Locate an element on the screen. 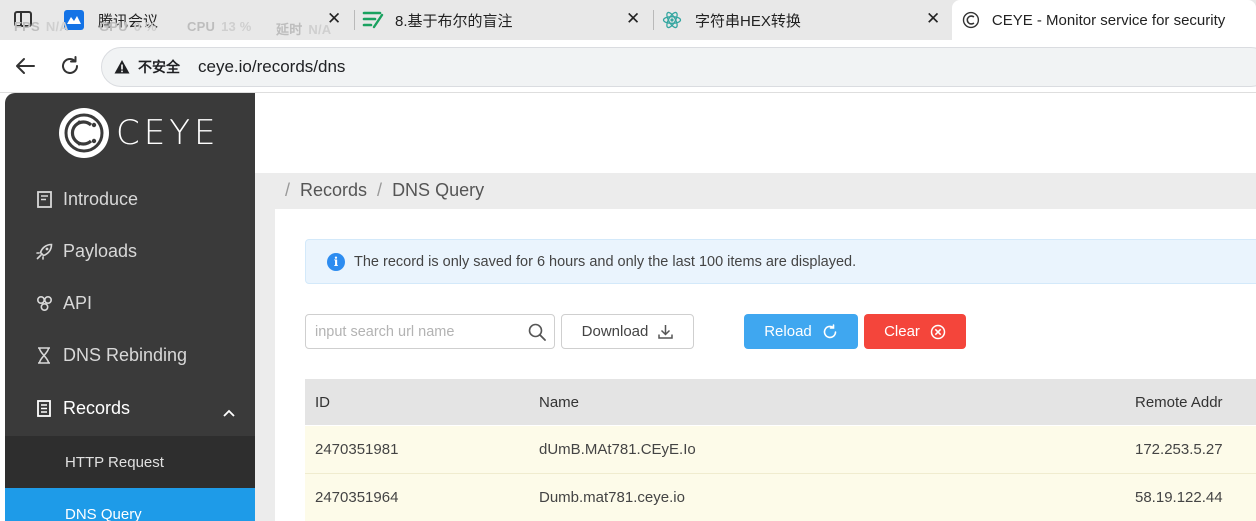 Image resolution: width=1256 pixels, height=521 pixels. list-icon is located at coordinates (44, 408).